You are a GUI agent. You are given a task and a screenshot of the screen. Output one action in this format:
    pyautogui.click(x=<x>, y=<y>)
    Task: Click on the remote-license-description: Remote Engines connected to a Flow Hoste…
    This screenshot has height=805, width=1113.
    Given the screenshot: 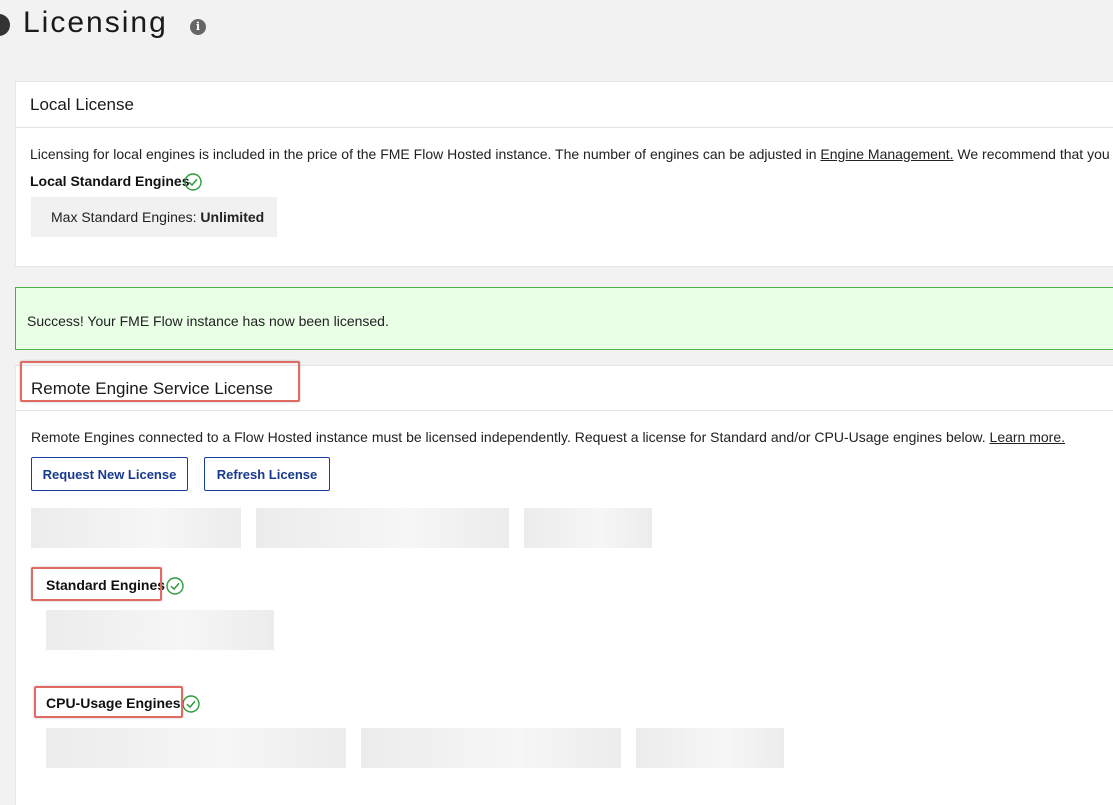 What is the action you would take?
    pyautogui.click(x=548, y=437)
    